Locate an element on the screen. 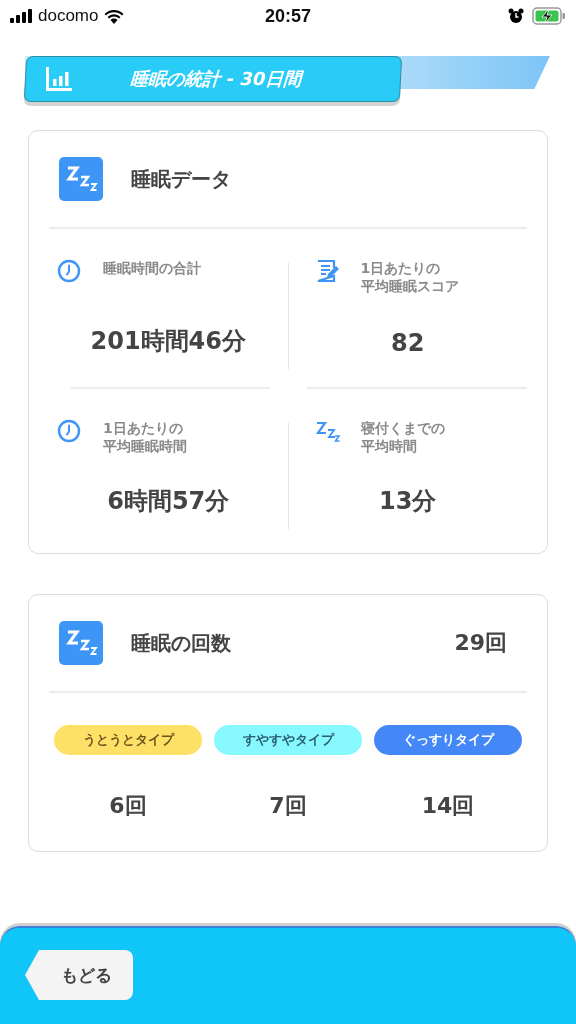  zzz-icon is located at coordinates (327, 432).